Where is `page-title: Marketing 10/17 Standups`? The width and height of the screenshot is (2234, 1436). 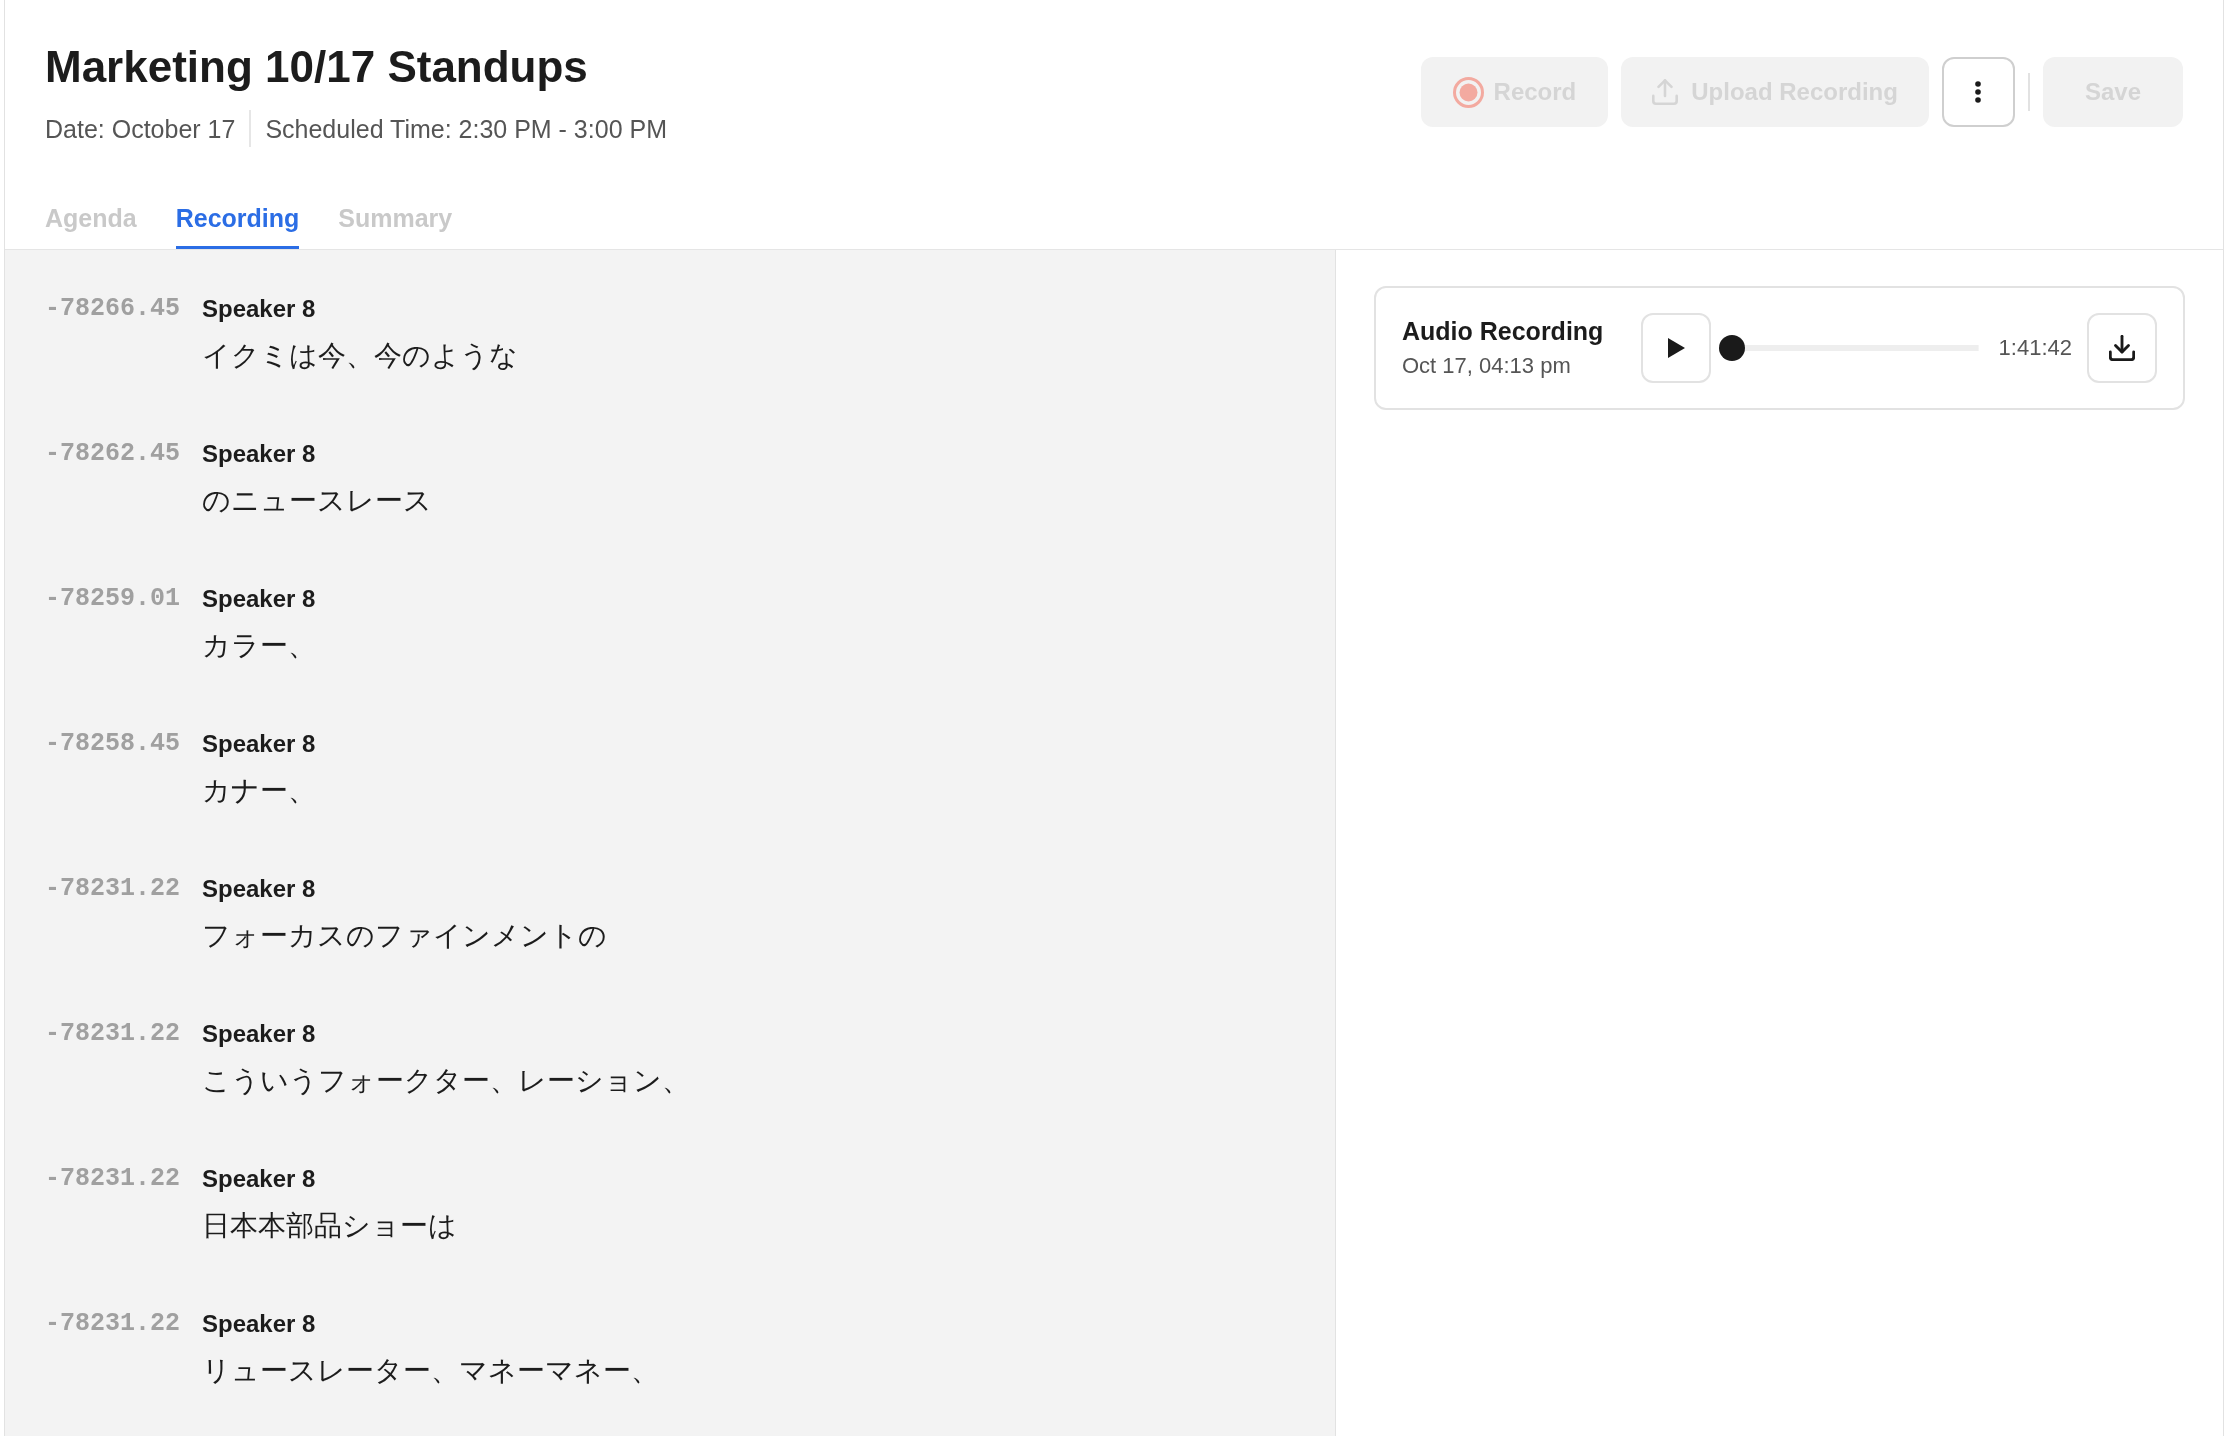
page-title: Marketing 10/17 Standups is located at coordinates (317, 67).